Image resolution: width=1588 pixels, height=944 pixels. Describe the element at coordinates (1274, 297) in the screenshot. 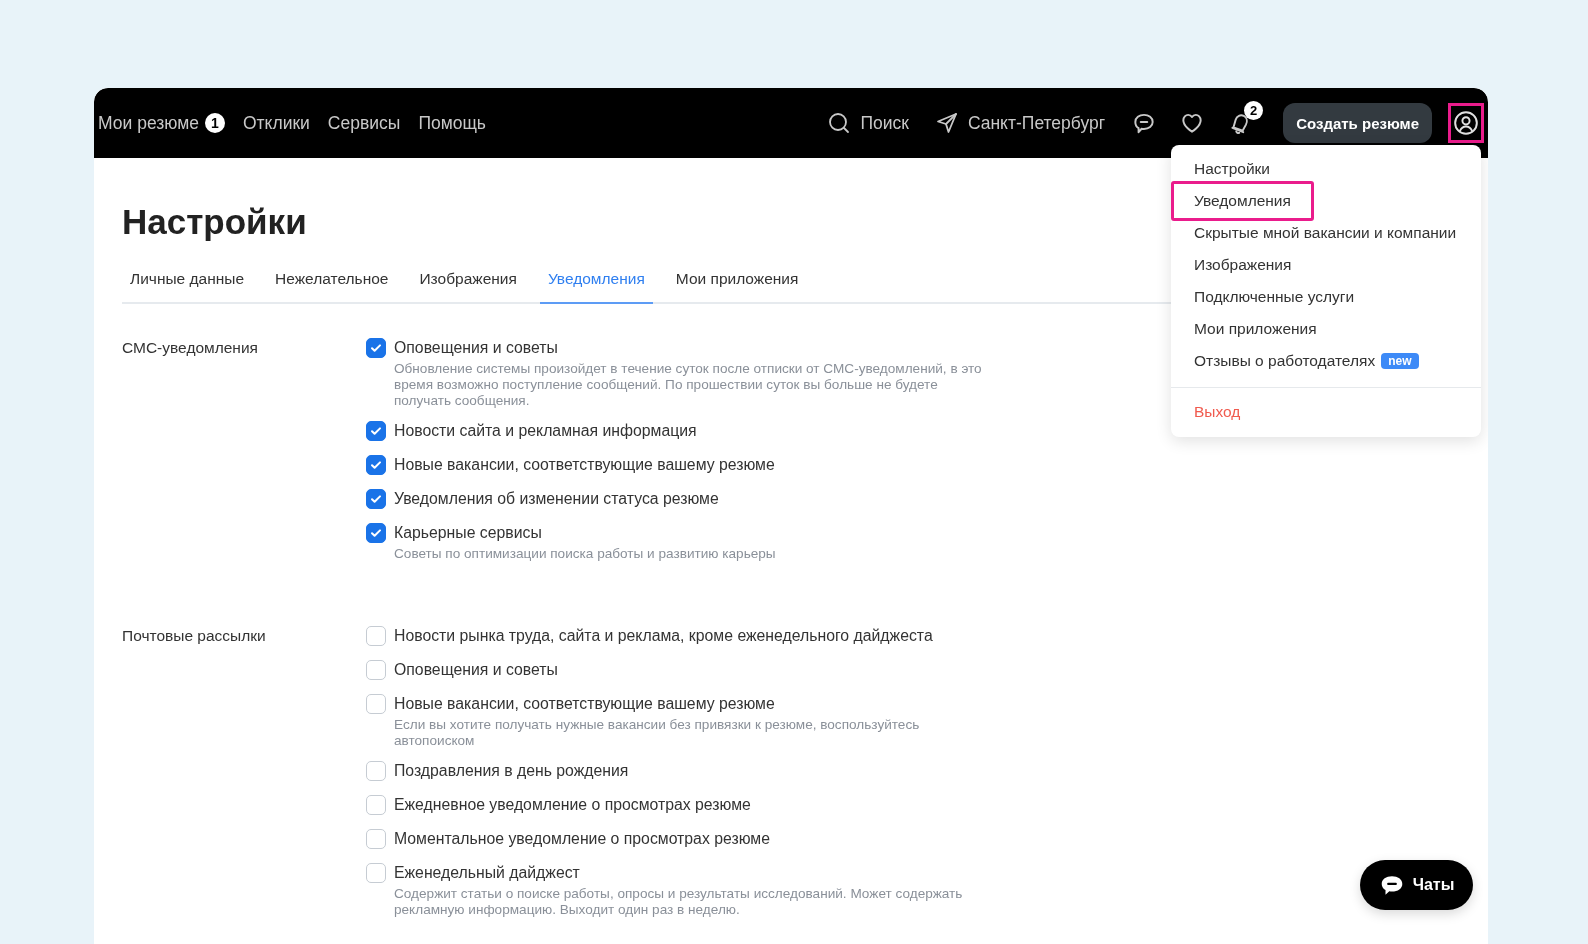

I see `menu-item: Подключенные услуги` at that location.